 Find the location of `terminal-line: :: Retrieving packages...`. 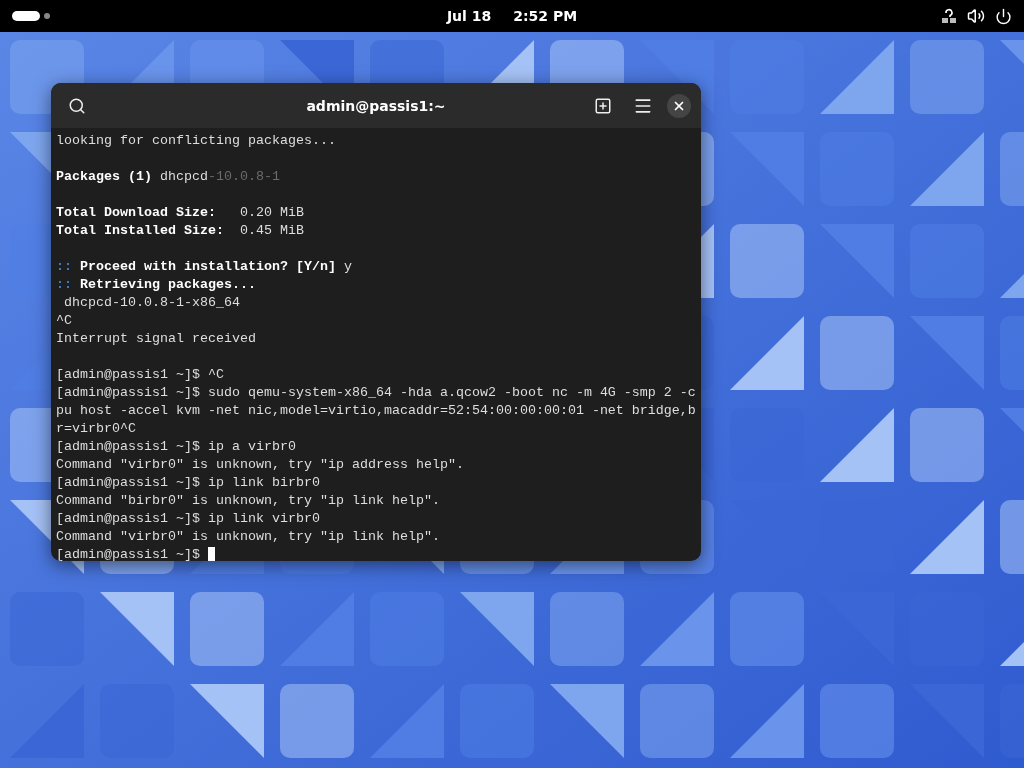

terminal-line: :: Retrieving packages... is located at coordinates (156, 285).